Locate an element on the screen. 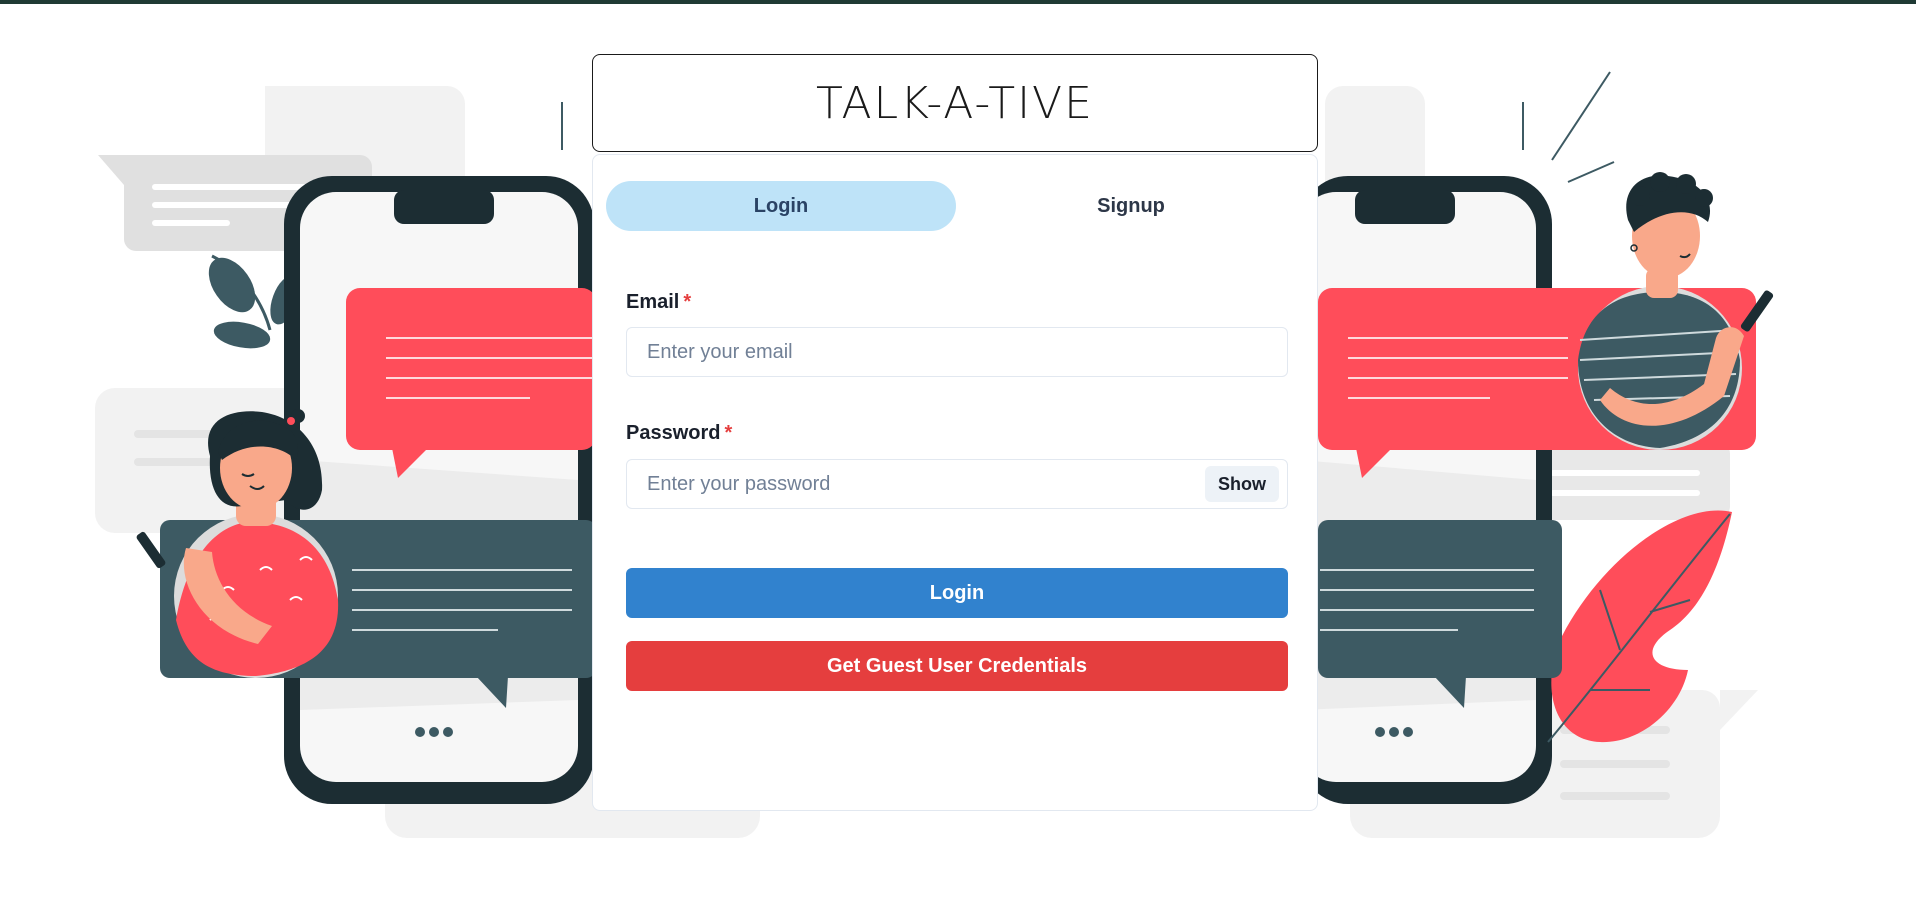  guest-credentials-button: Get Guest User Credentials is located at coordinates (957, 666).